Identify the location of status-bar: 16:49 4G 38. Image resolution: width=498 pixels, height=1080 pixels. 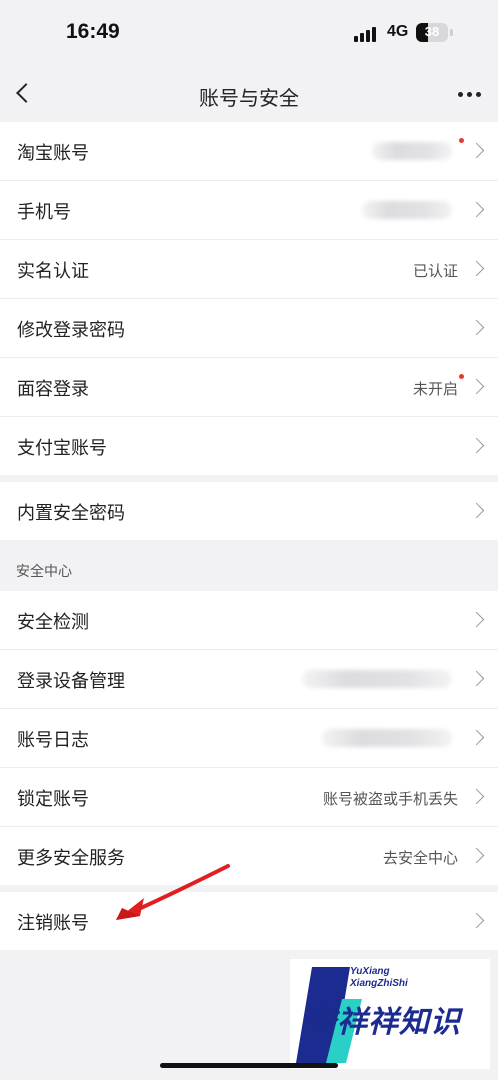
(249, 33).